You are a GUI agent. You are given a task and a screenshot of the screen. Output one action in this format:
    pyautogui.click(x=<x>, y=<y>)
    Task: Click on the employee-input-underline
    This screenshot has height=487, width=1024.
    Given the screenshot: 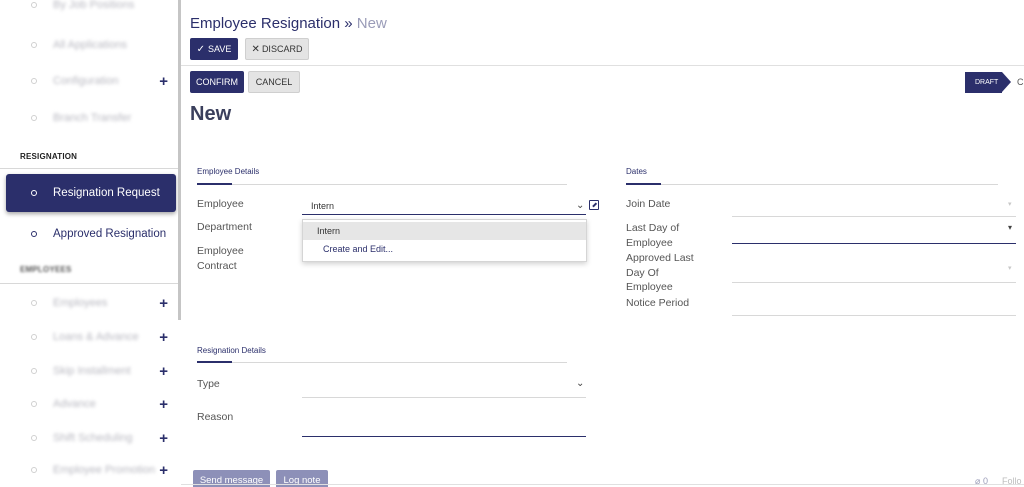 What is the action you would take?
    pyautogui.click(x=444, y=214)
    